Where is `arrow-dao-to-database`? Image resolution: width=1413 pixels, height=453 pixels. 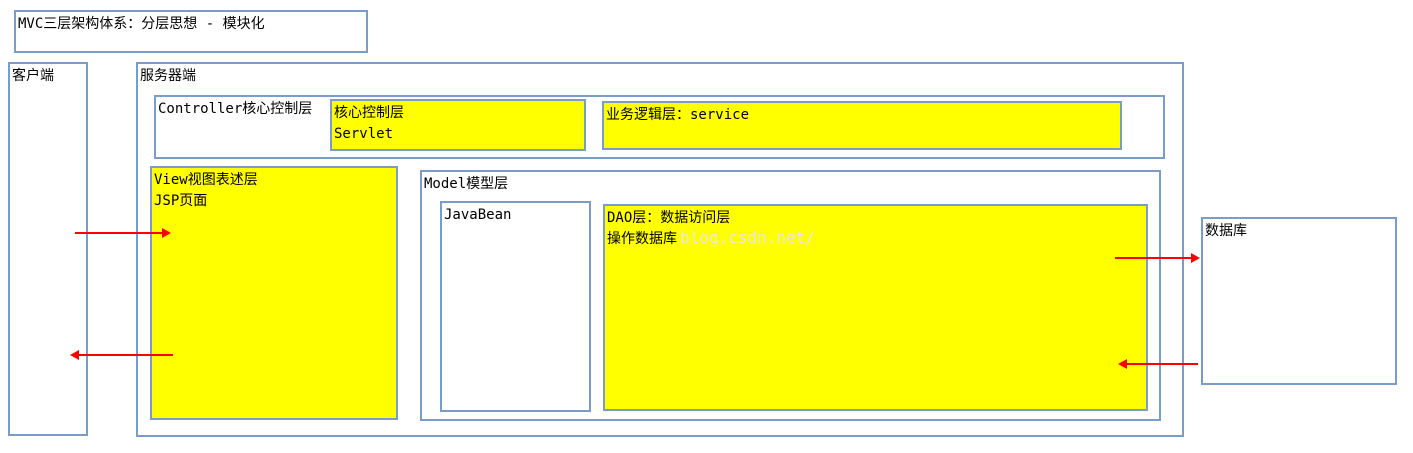 arrow-dao-to-database is located at coordinates (1157, 258).